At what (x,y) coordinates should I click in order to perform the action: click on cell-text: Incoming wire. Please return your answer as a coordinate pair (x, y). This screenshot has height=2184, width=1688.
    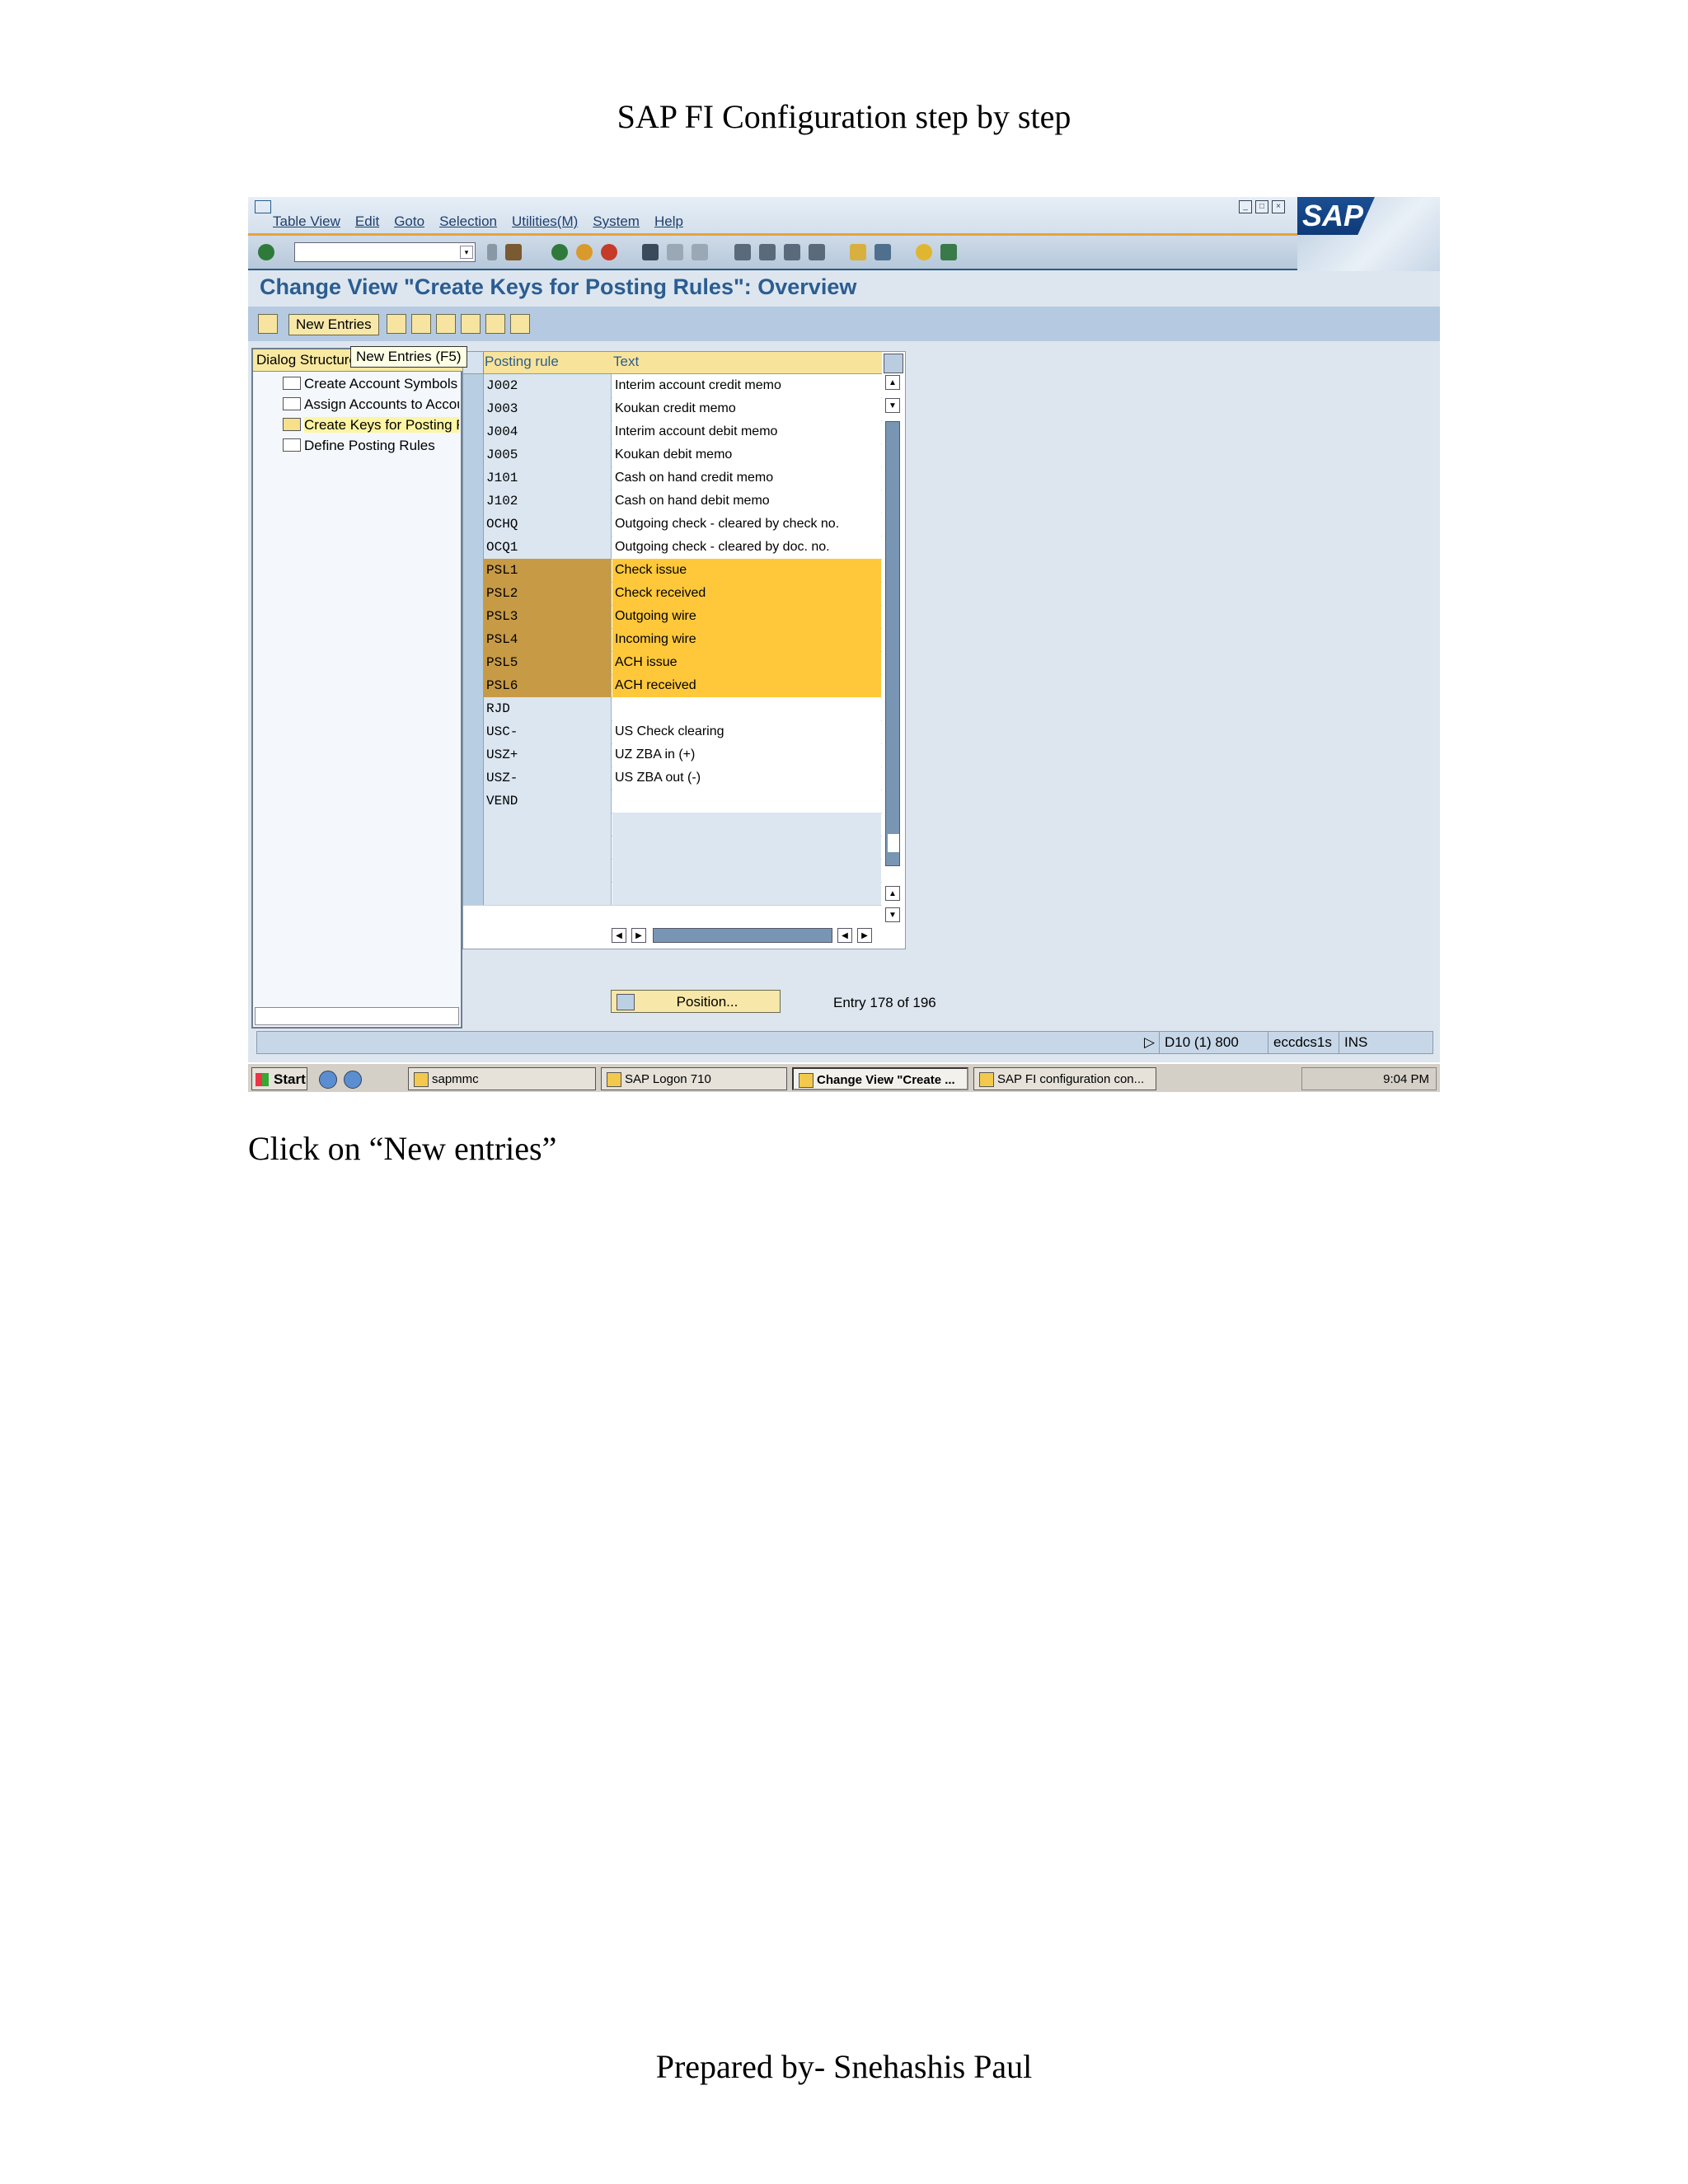
    Looking at the image, I should click on (747, 639).